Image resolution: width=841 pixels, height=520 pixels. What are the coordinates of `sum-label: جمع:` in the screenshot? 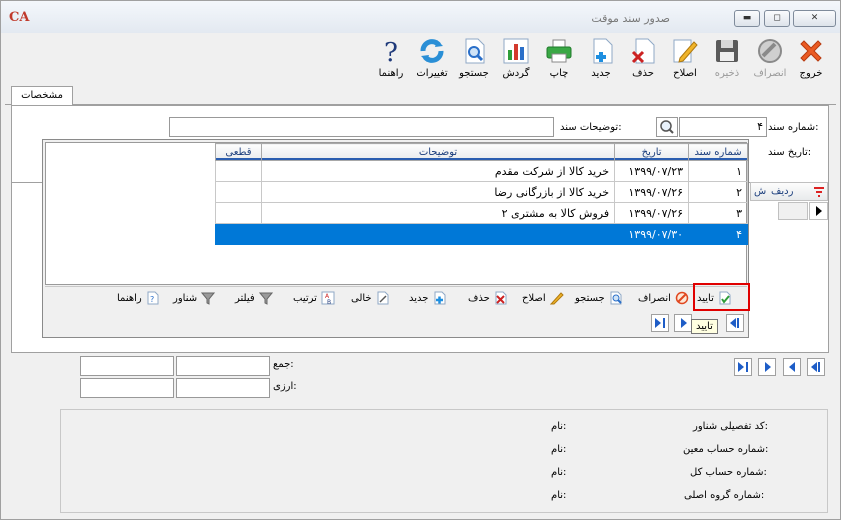 It's located at (283, 364).